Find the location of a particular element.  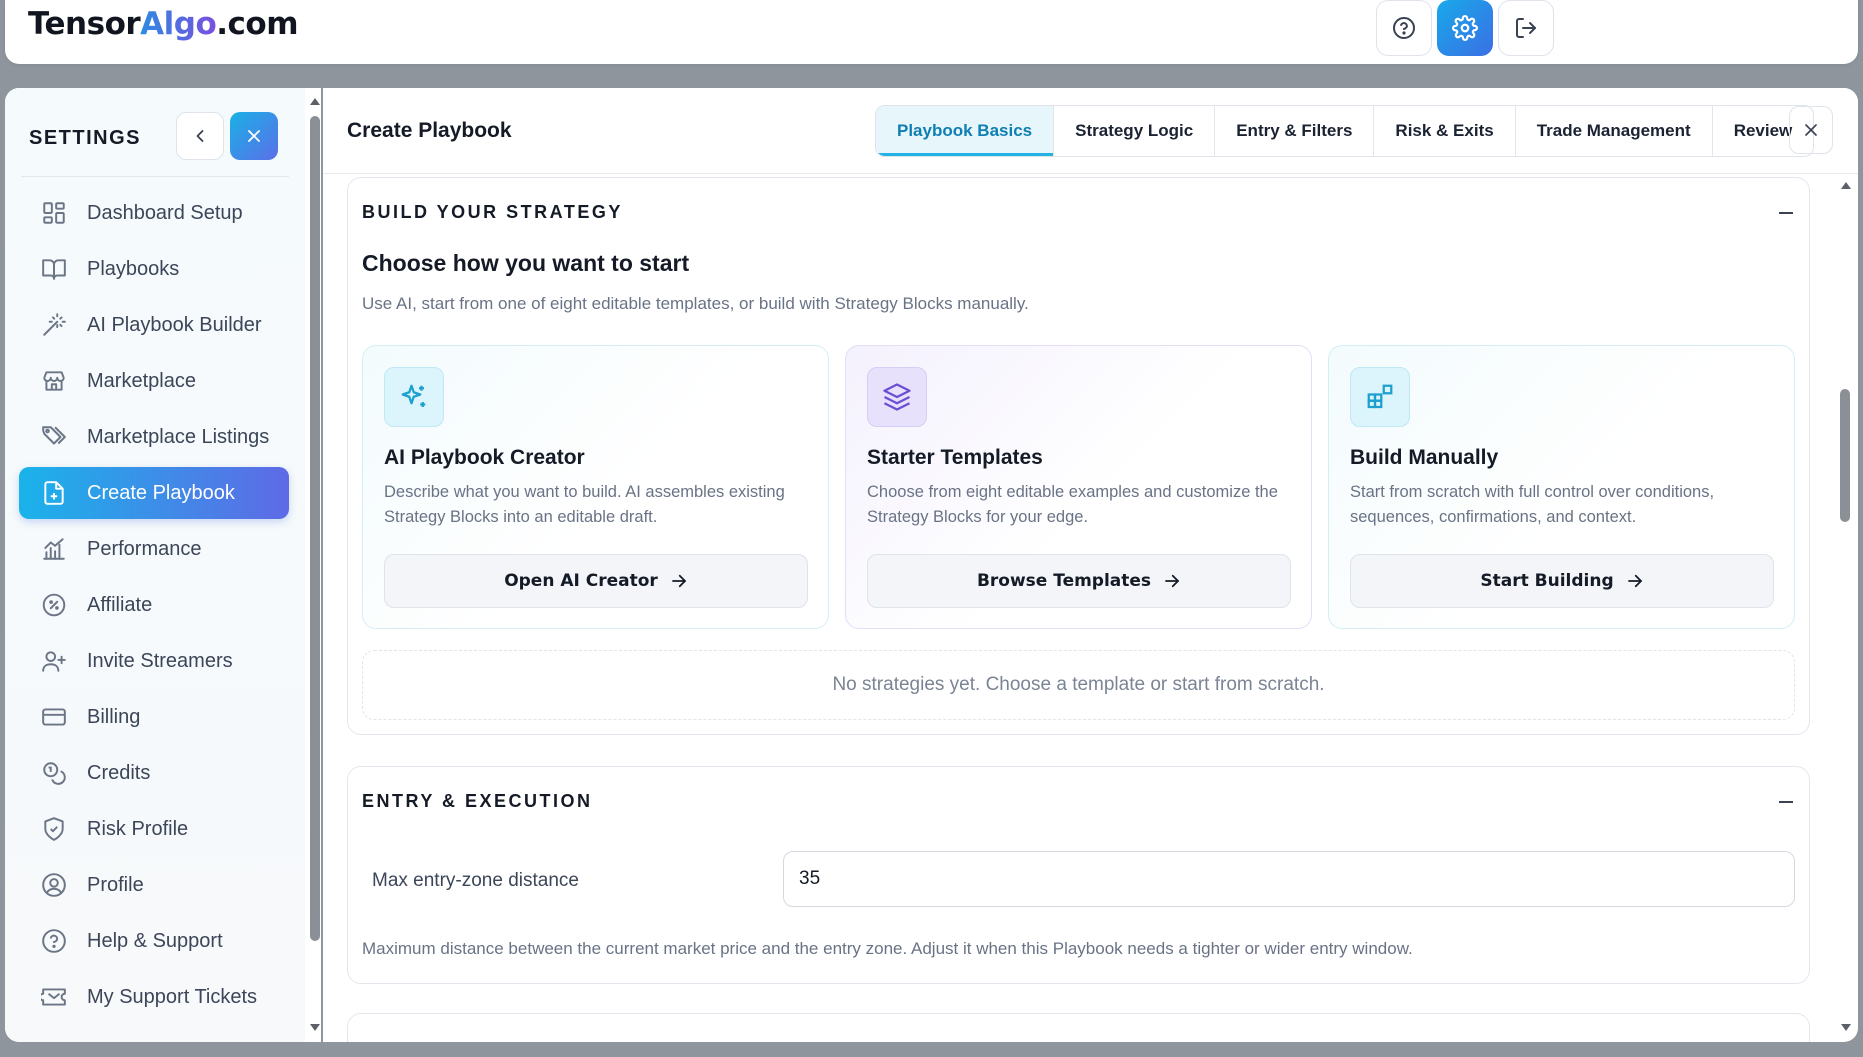

sidebar-item-credits: Credits is located at coordinates (154, 773).